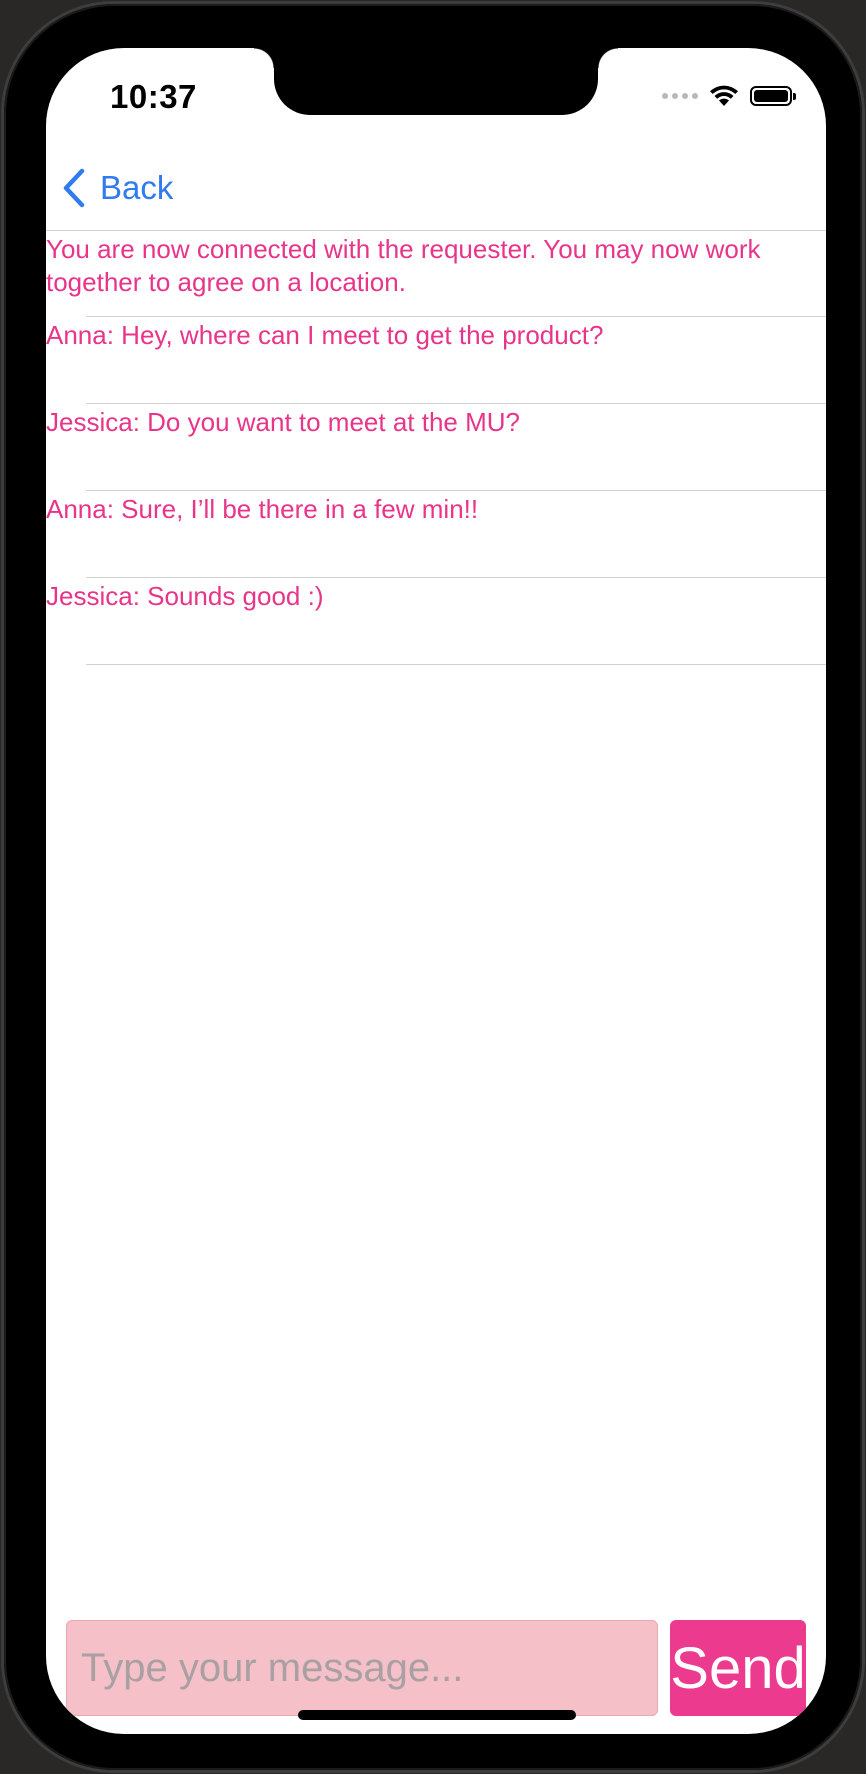  I want to click on message-row: Jessica: Sounds good :), so click(436, 621).